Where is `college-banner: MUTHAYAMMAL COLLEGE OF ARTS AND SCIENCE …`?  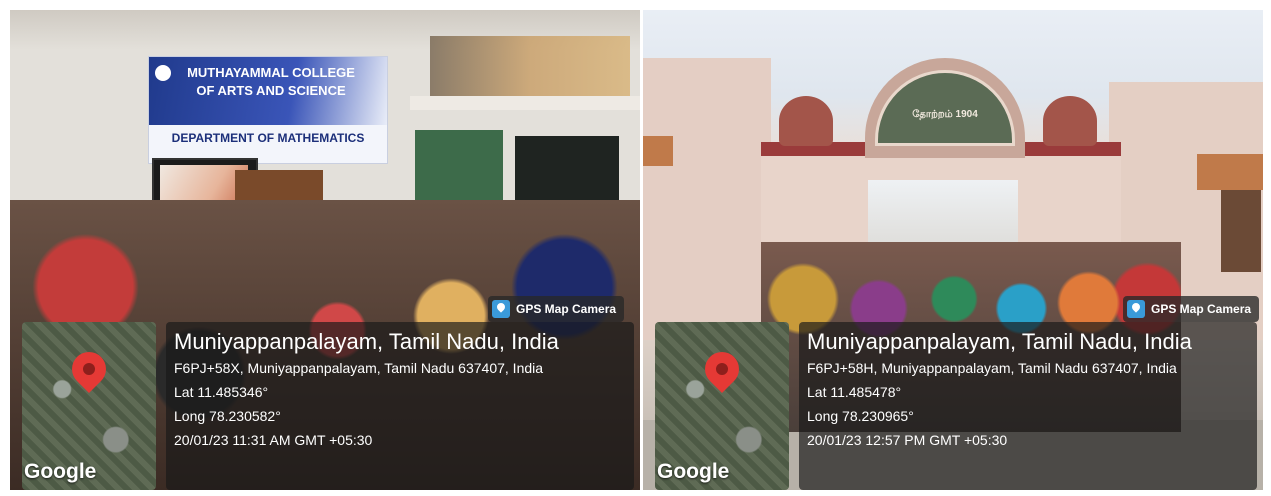 college-banner: MUTHAYAMMAL COLLEGE OF ARTS AND SCIENCE … is located at coordinates (268, 110).